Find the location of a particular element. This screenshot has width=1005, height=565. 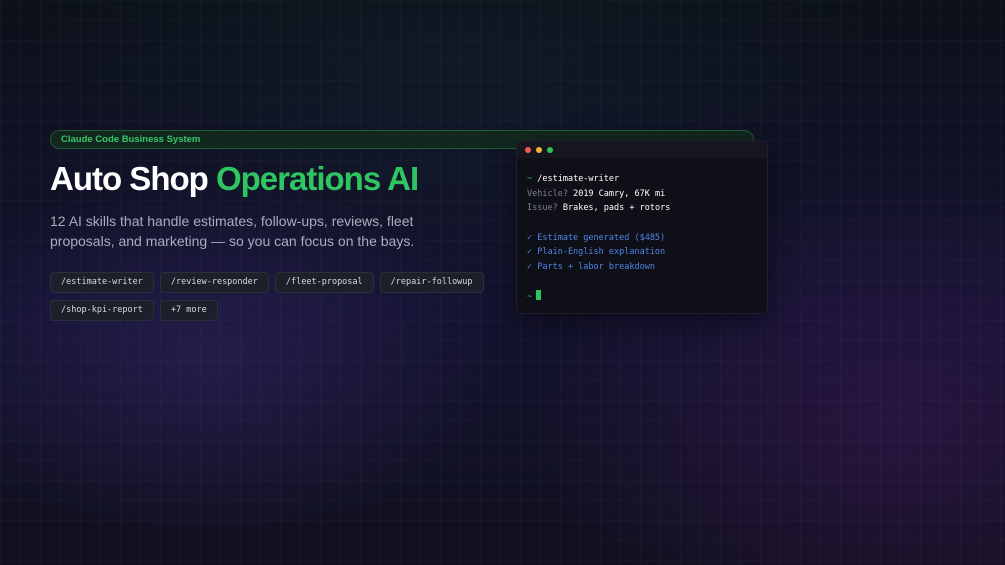

skill-chip-fleet-proposal: /fleet-proposal is located at coordinates (324, 282).